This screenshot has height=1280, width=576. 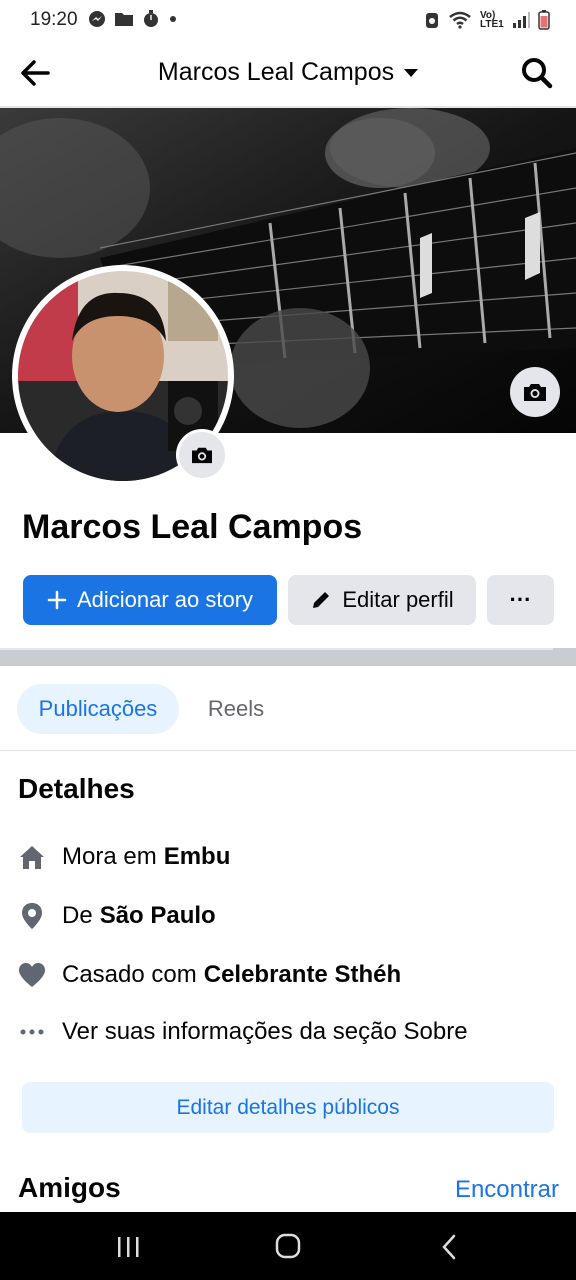 What do you see at coordinates (460, 20) in the screenshot?
I see `wifi-icon` at bounding box center [460, 20].